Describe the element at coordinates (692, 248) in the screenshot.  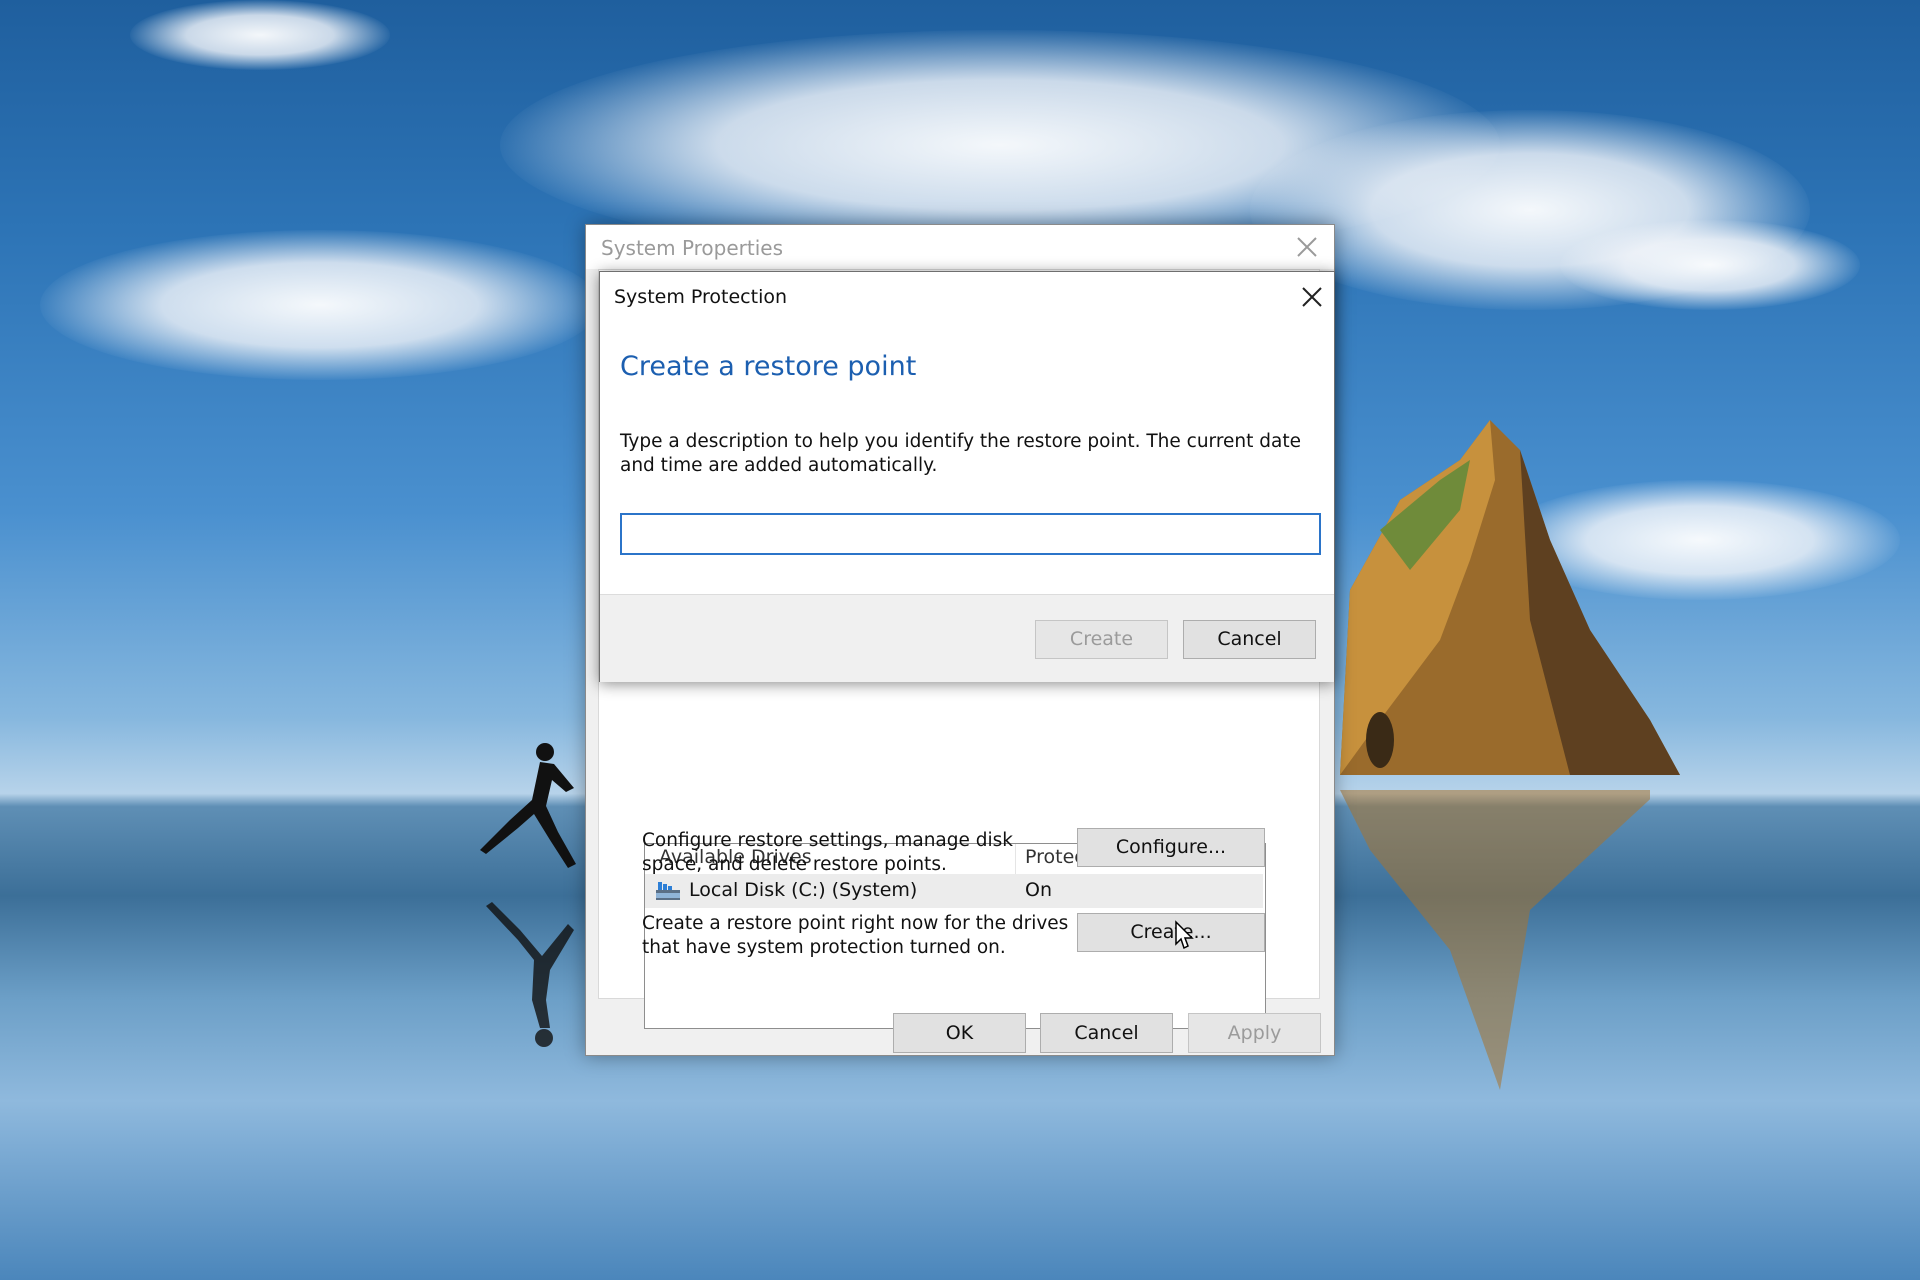
I see `window-title: System Properties` at that location.